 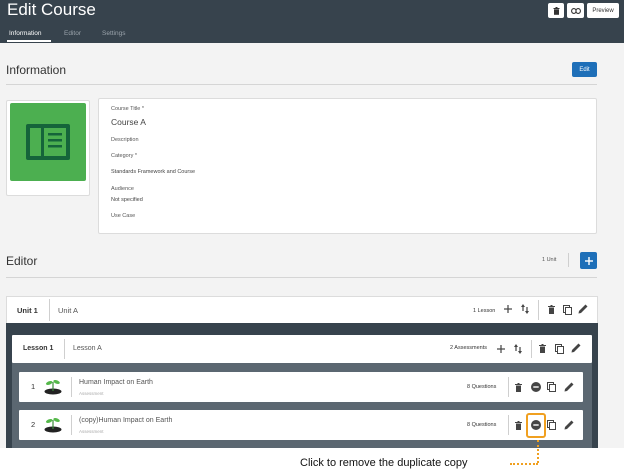 I want to click on course-thumbnail-card, so click(x=48, y=148).